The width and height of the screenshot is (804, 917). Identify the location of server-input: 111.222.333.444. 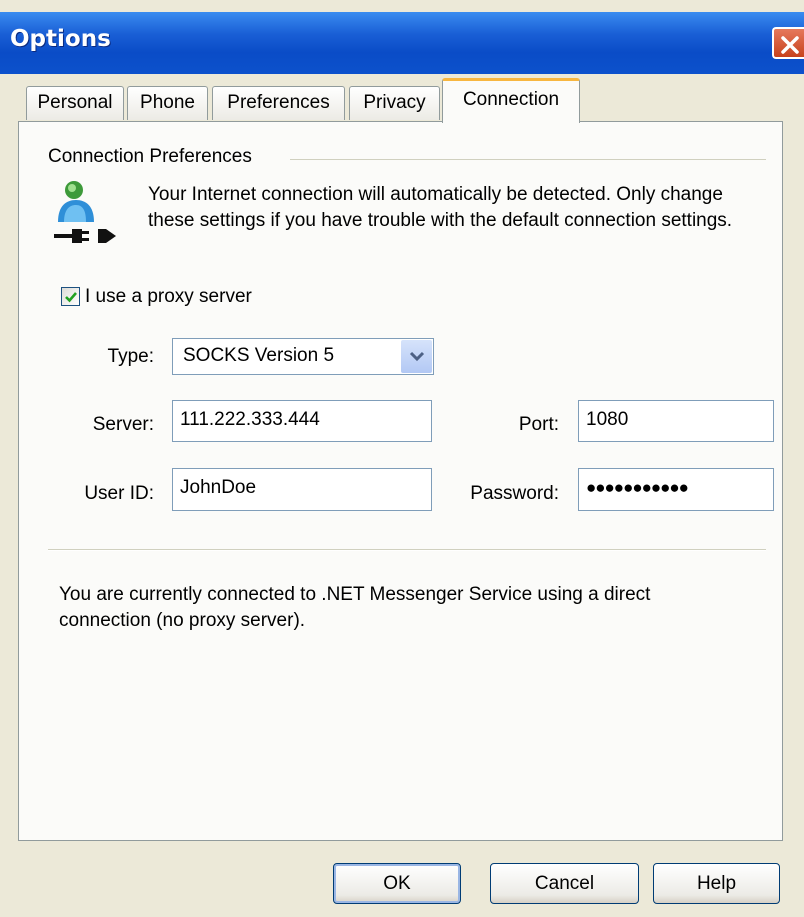
(302, 421).